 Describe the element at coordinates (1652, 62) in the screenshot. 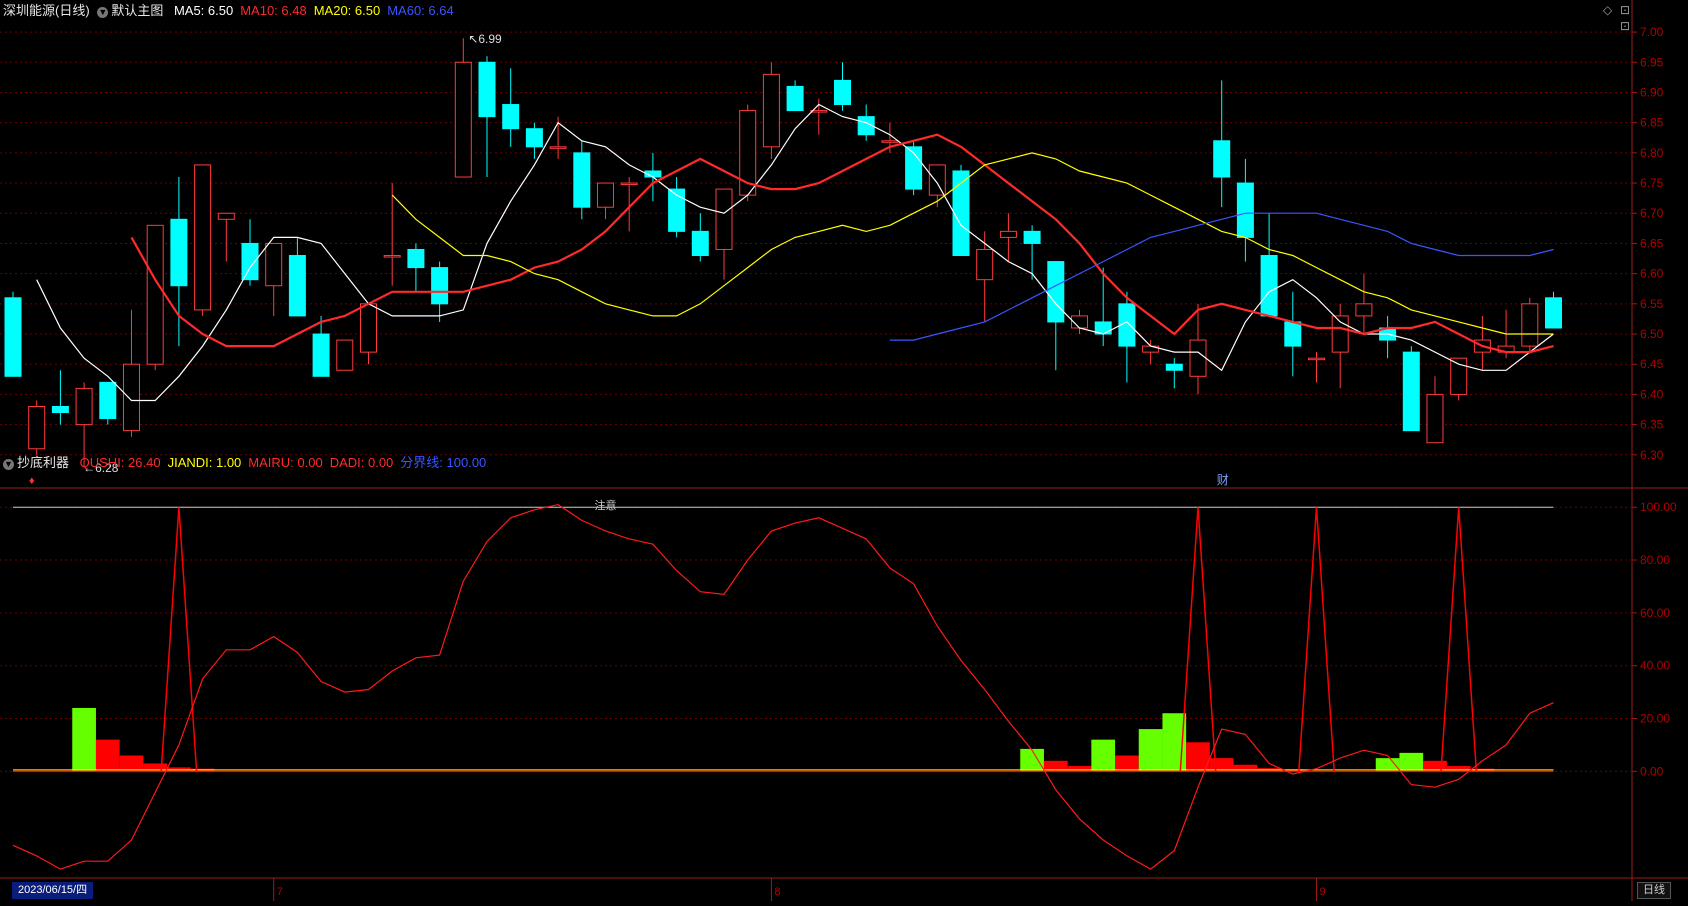

I see `y-tick-label: 6.95` at that location.